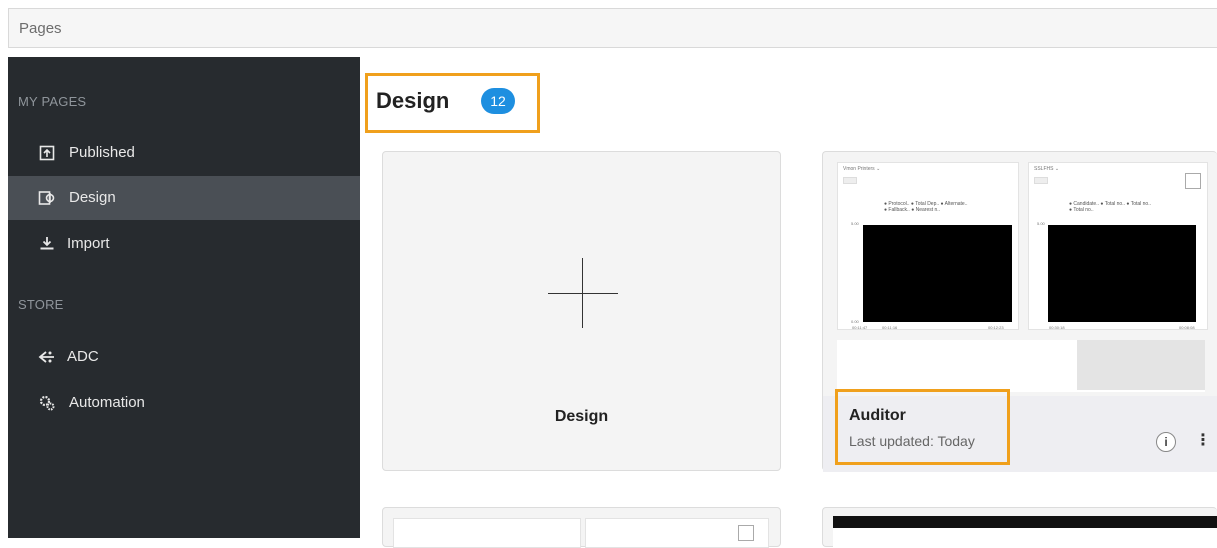  What do you see at coordinates (1187, 327) in the screenshot?
I see `thumbnail-axis-label: 00:08:08` at bounding box center [1187, 327].